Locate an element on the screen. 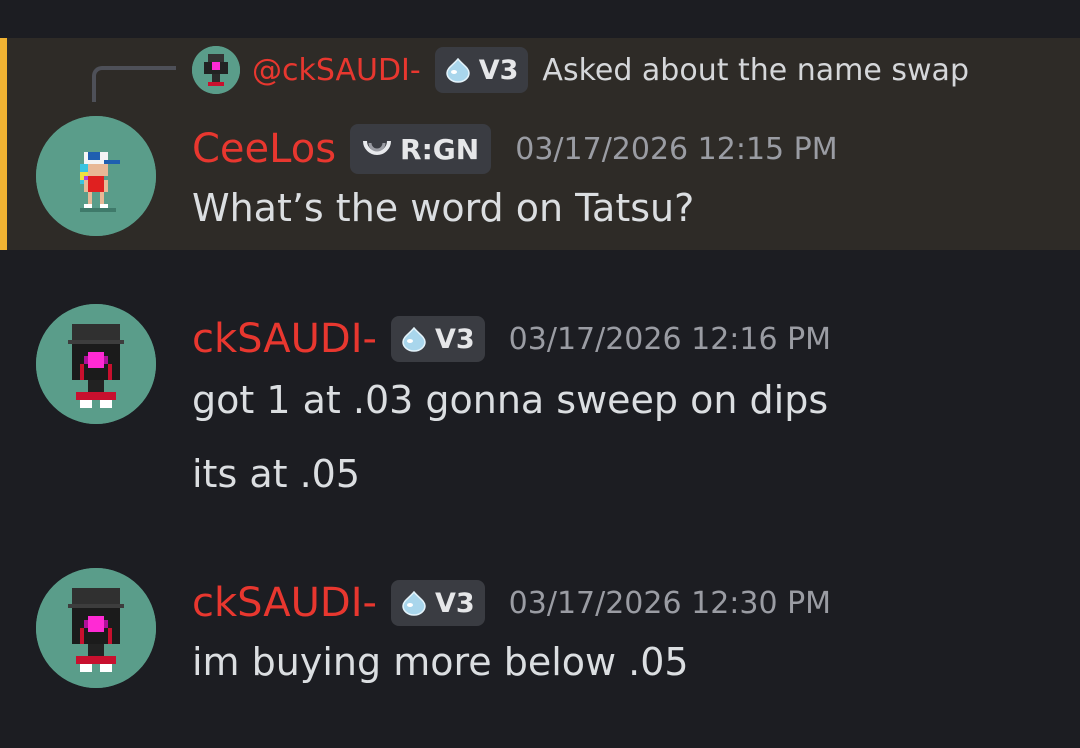 This screenshot has width=1080, height=748. guild-tag: R:GN is located at coordinates (421, 149).